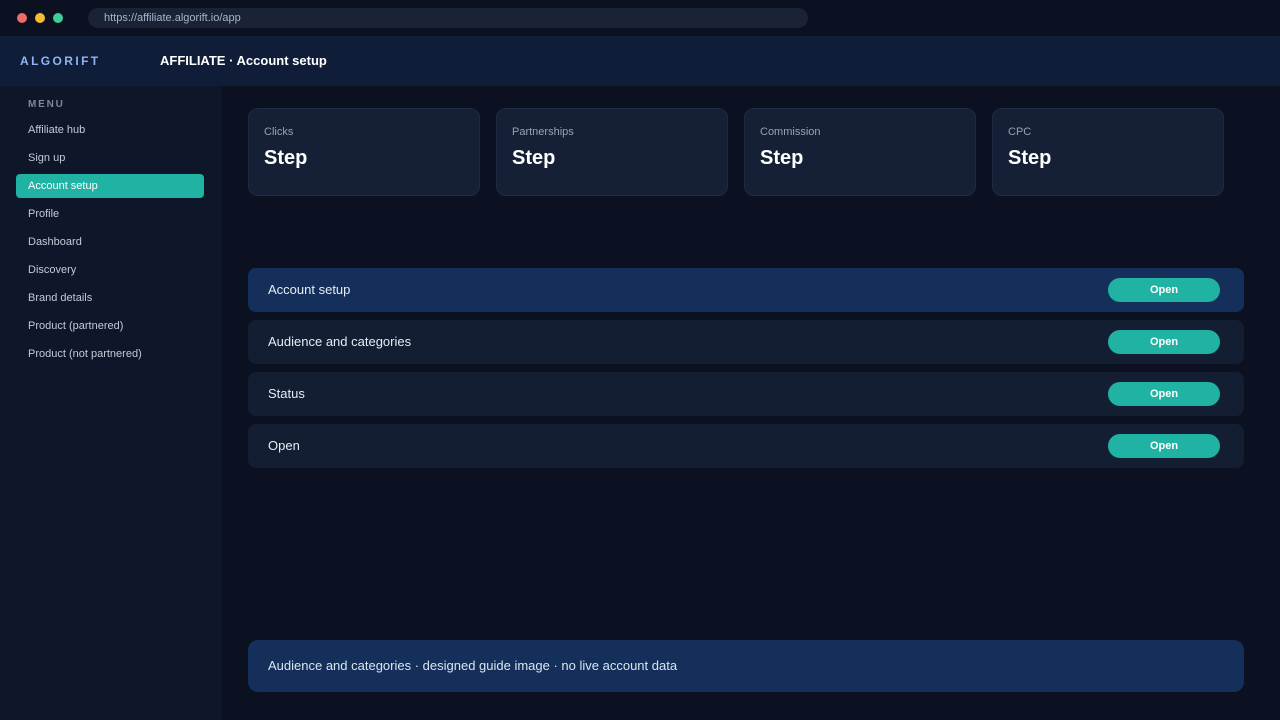 This screenshot has width=1280, height=720. Describe the element at coordinates (110, 298) in the screenshot. I see `sidebar-item-brand-details: Brand details` at that location.